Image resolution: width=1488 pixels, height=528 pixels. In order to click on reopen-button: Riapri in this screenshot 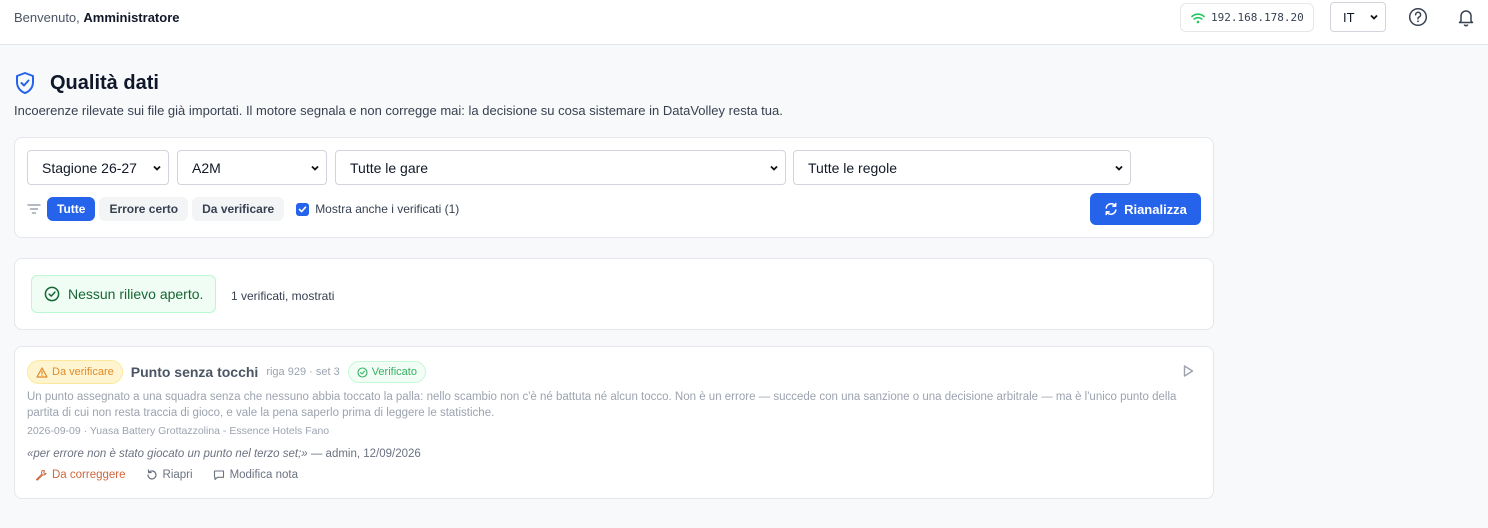, I will do `click(169, 475)`.